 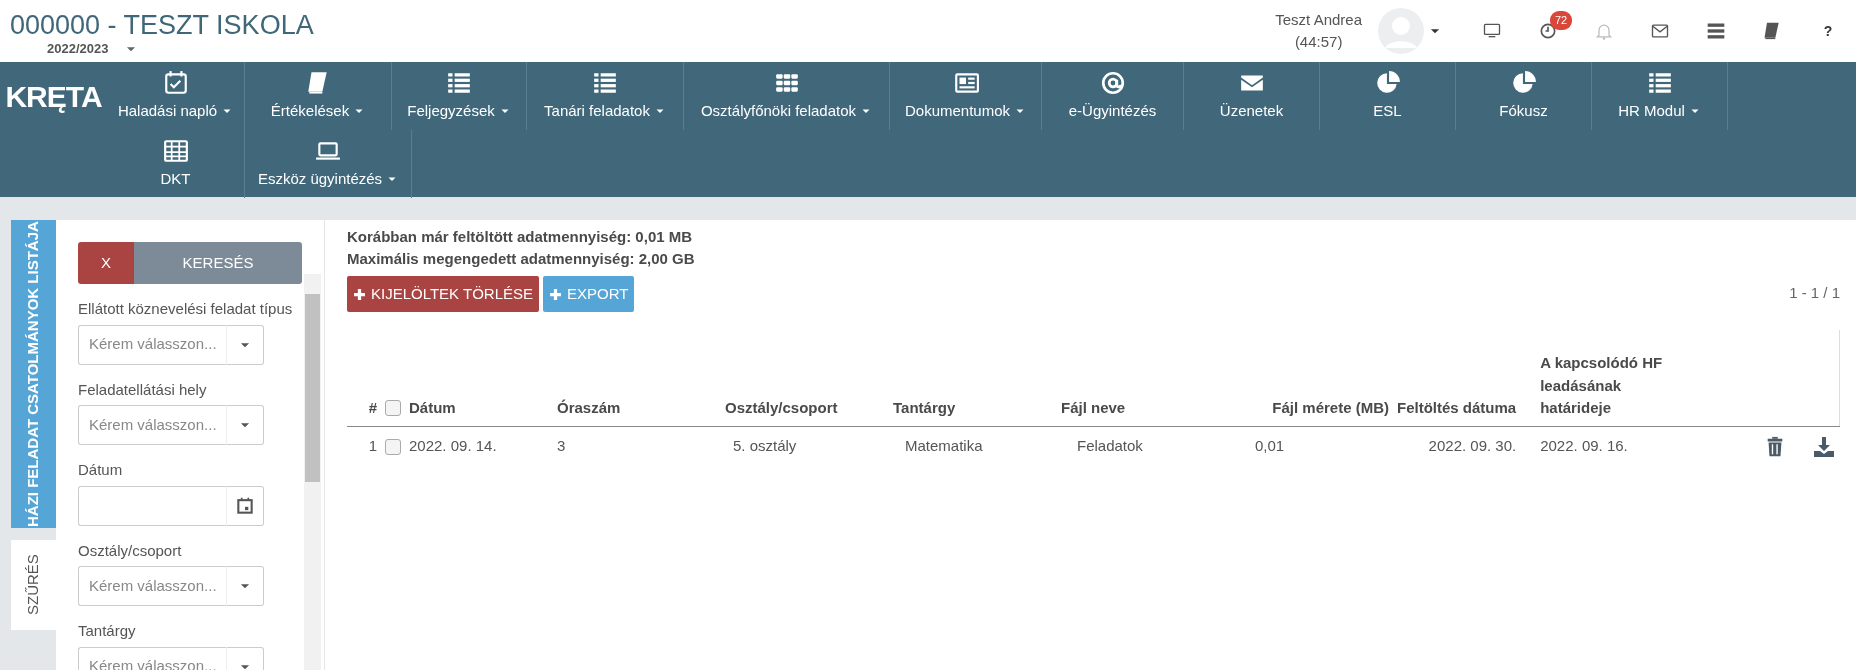 I want to click on download-icon, so click(x=1823, y=446).